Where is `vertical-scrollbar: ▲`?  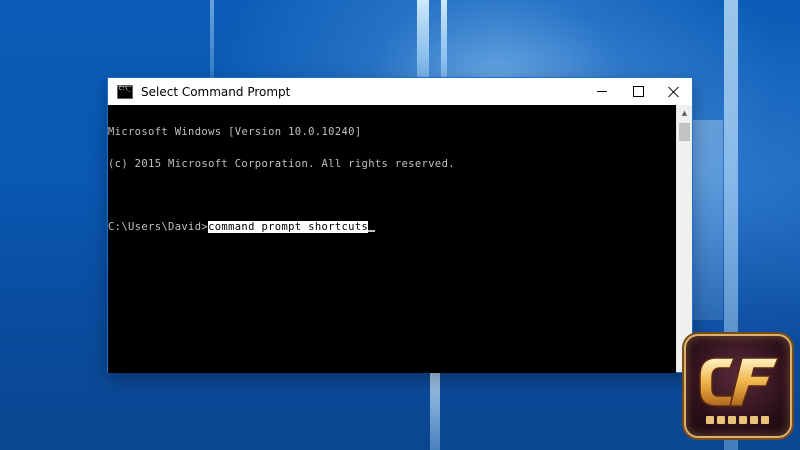
vertical-scrollbar: ▲ is located at coordinates (684, 238).